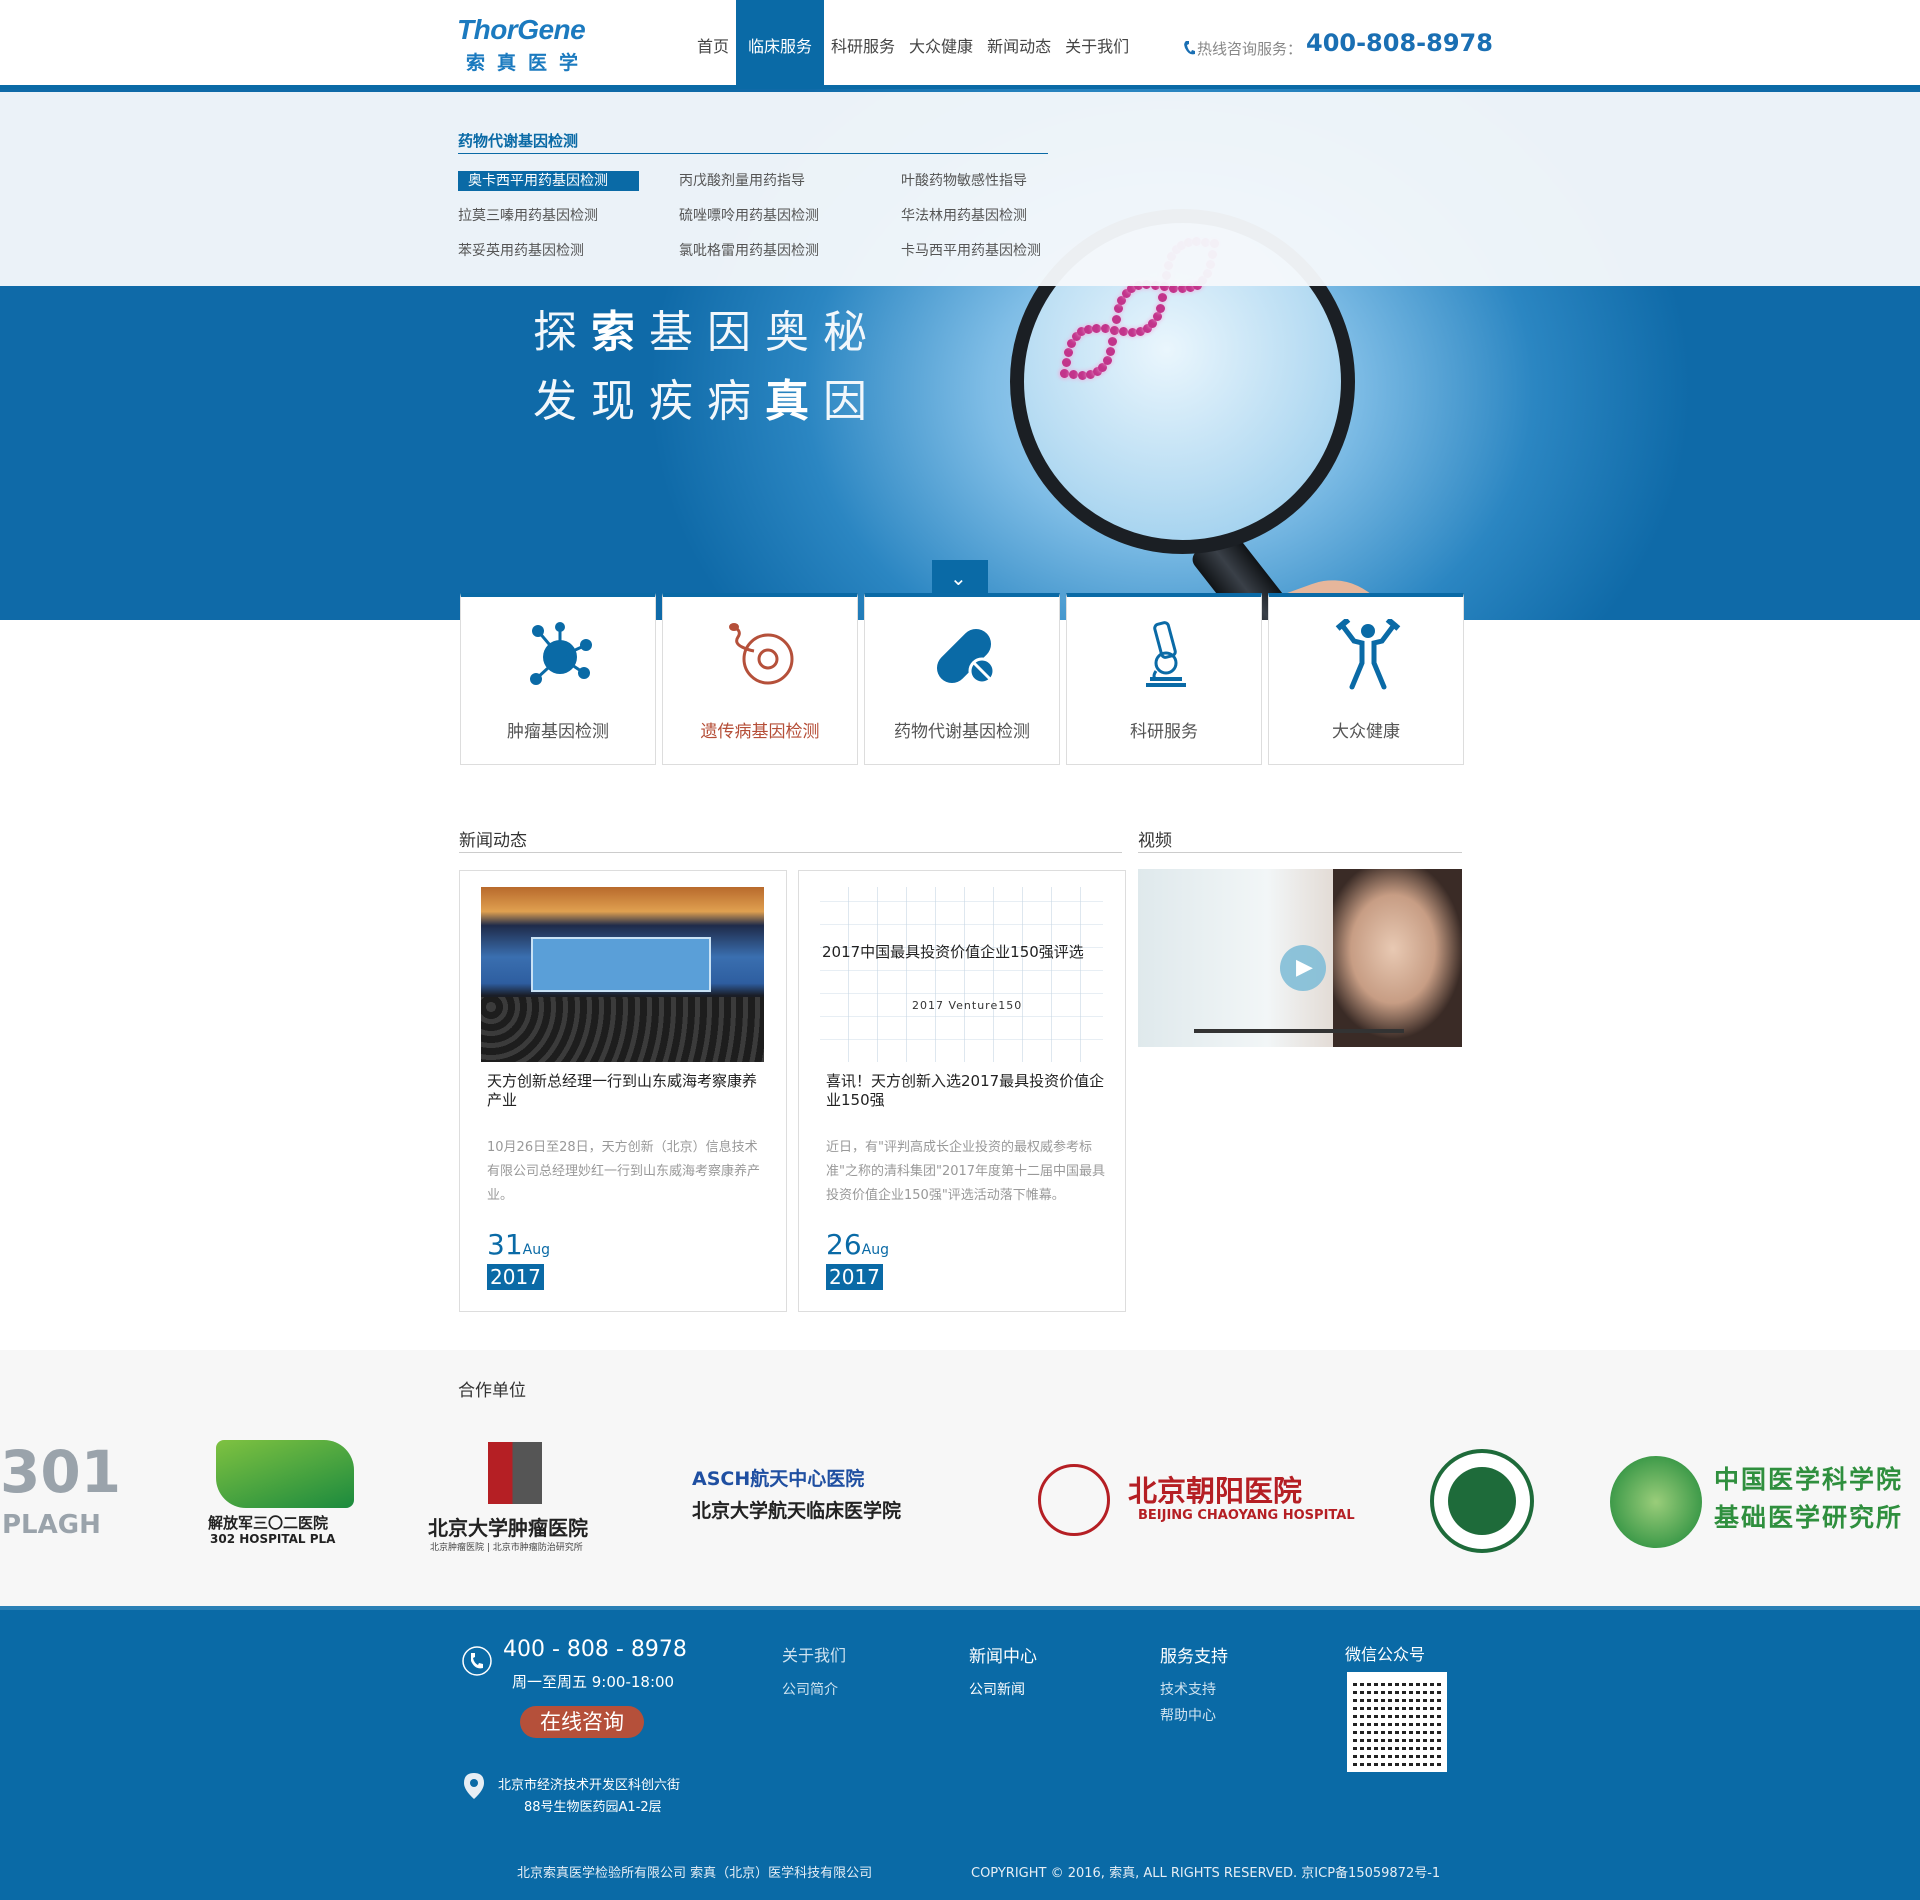 The width and height of the screenshot is (1920, 1900). What do you see at coordinates (810, 1689) in the screenshot?
I see `footer-link-company-profile: 公司简介` at bounding box center [810, 1689].